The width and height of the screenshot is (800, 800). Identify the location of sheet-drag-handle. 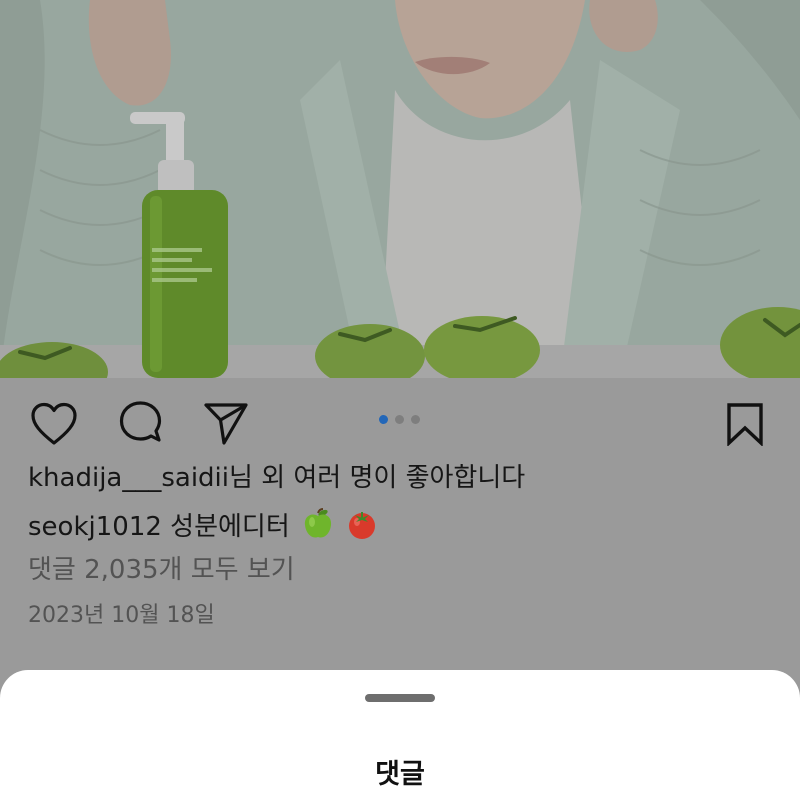
(400, 698).